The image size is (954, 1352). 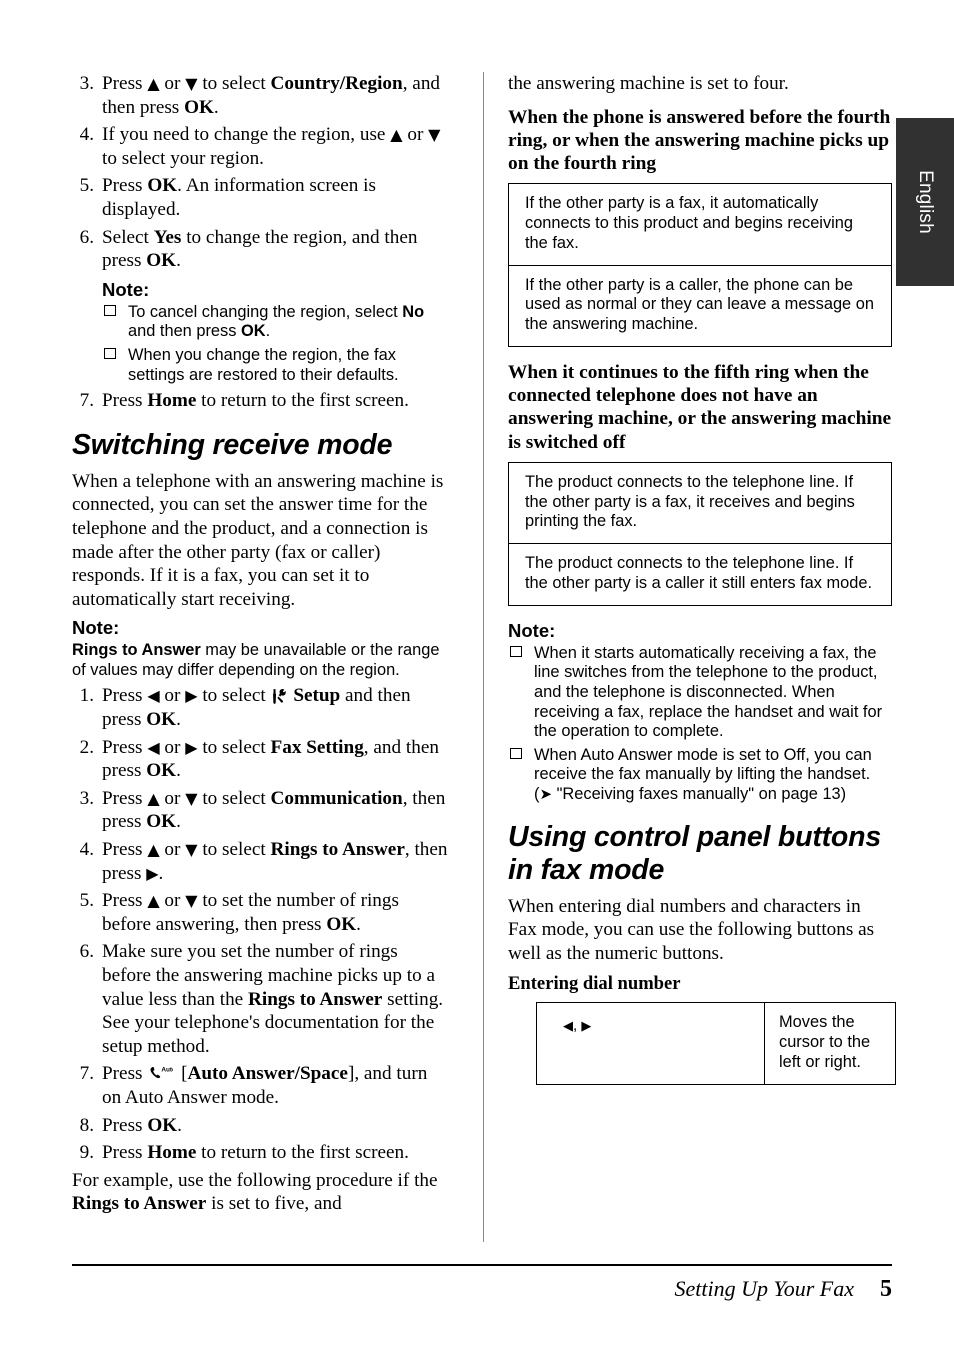 I want to click on language-tab-english: English, so click(x=925, y=202).